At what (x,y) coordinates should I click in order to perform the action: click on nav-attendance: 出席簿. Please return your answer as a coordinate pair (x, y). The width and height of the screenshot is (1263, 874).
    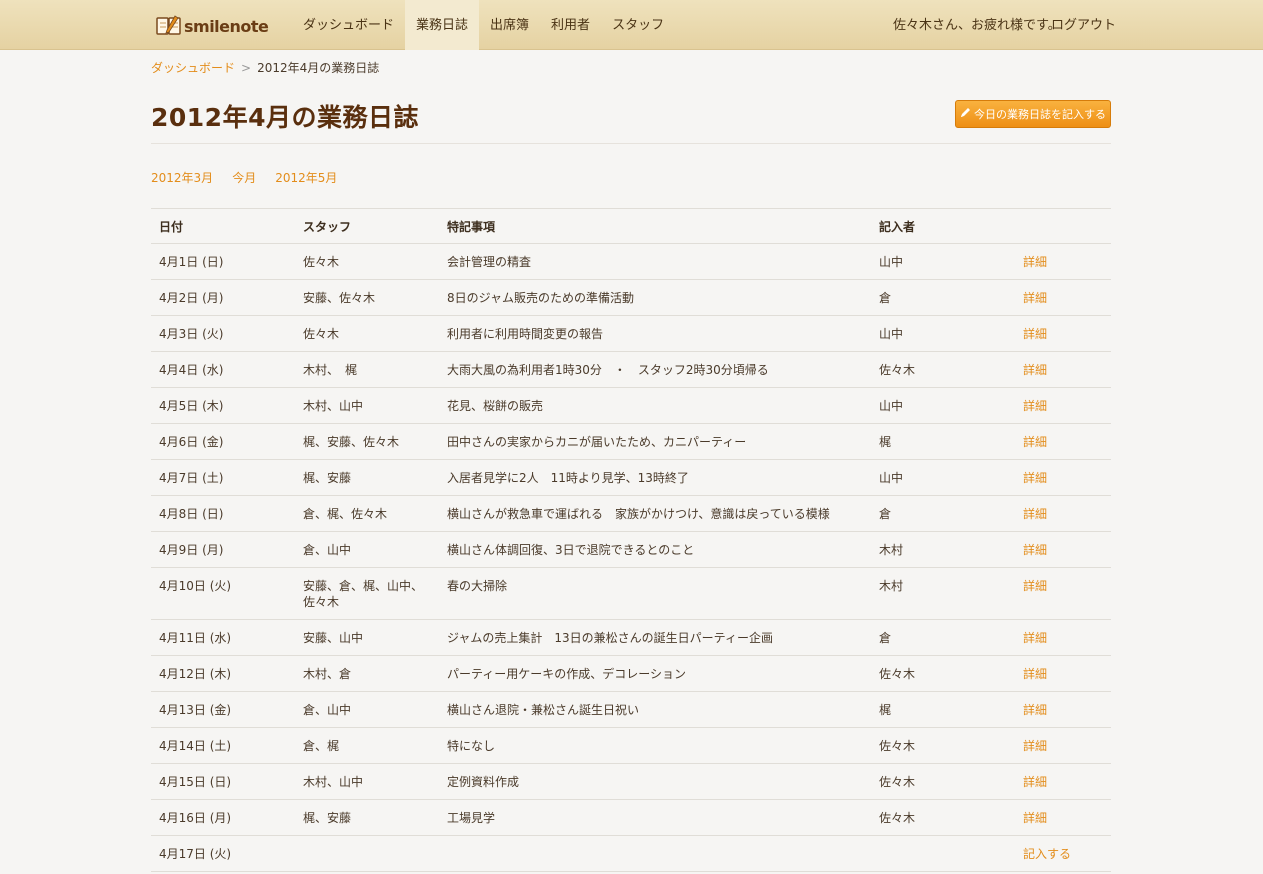
    Looking at the image, I should click on (509, 25).